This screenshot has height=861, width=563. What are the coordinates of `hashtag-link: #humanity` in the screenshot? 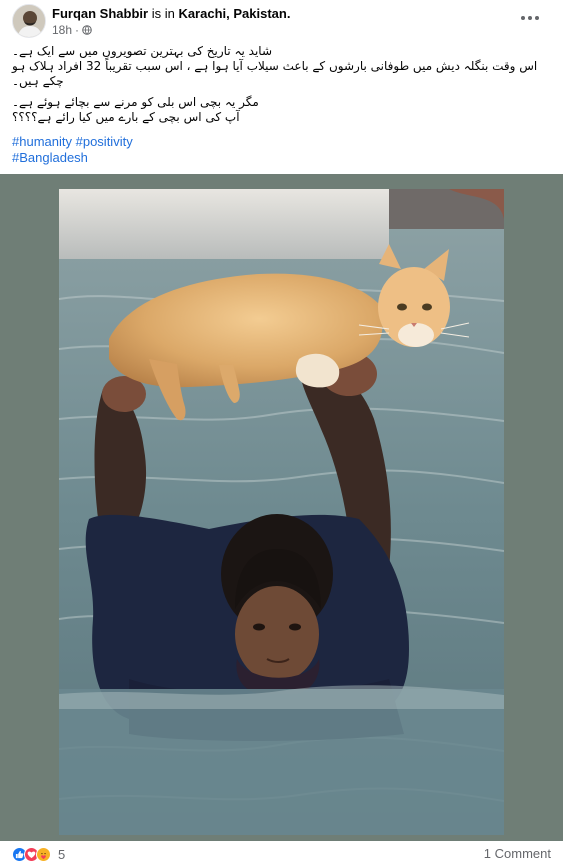 It's located at (42, 141).